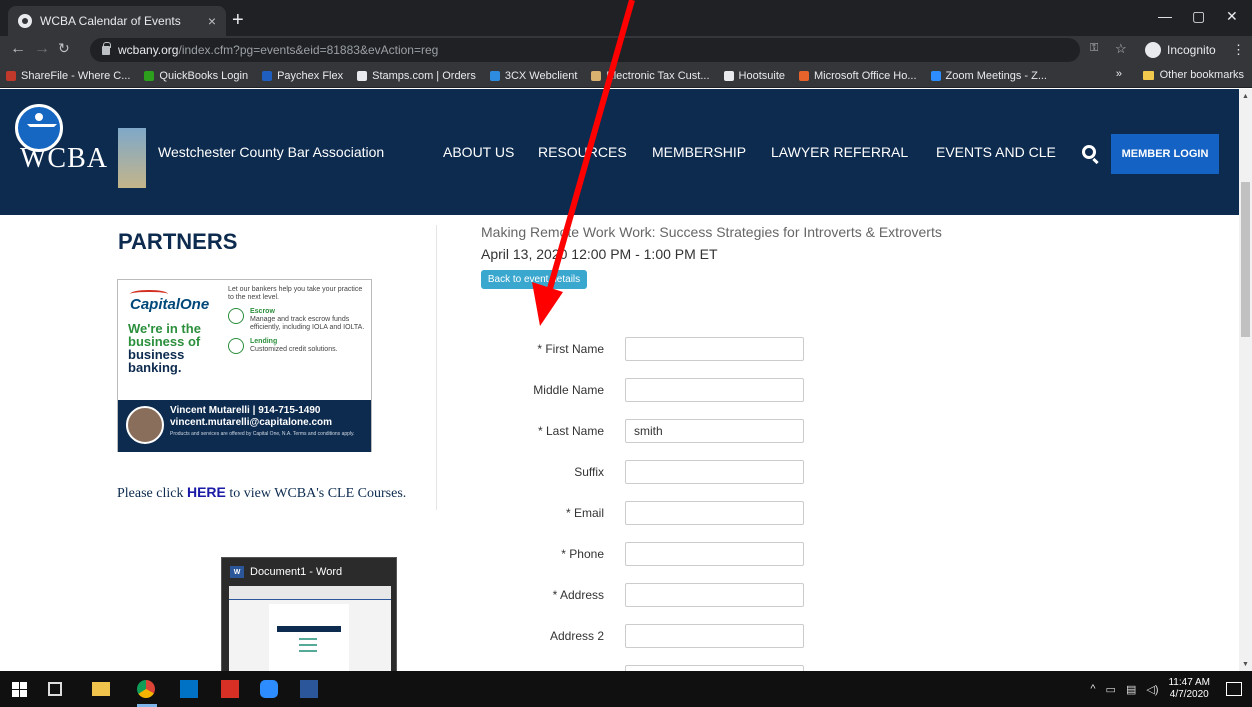  Describe the element at coordinates (148, 50) in the screenshot. I see `url-host: wcbany.org` at that location.